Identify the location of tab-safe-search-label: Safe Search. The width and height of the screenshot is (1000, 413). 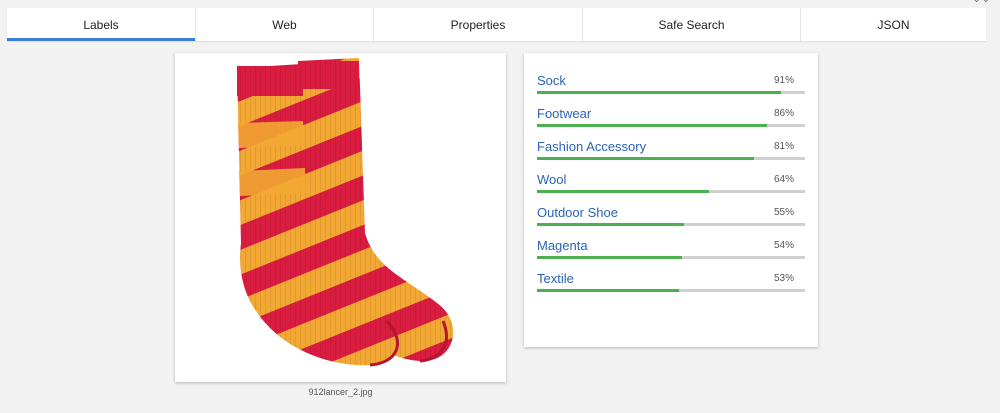
(691, 24).